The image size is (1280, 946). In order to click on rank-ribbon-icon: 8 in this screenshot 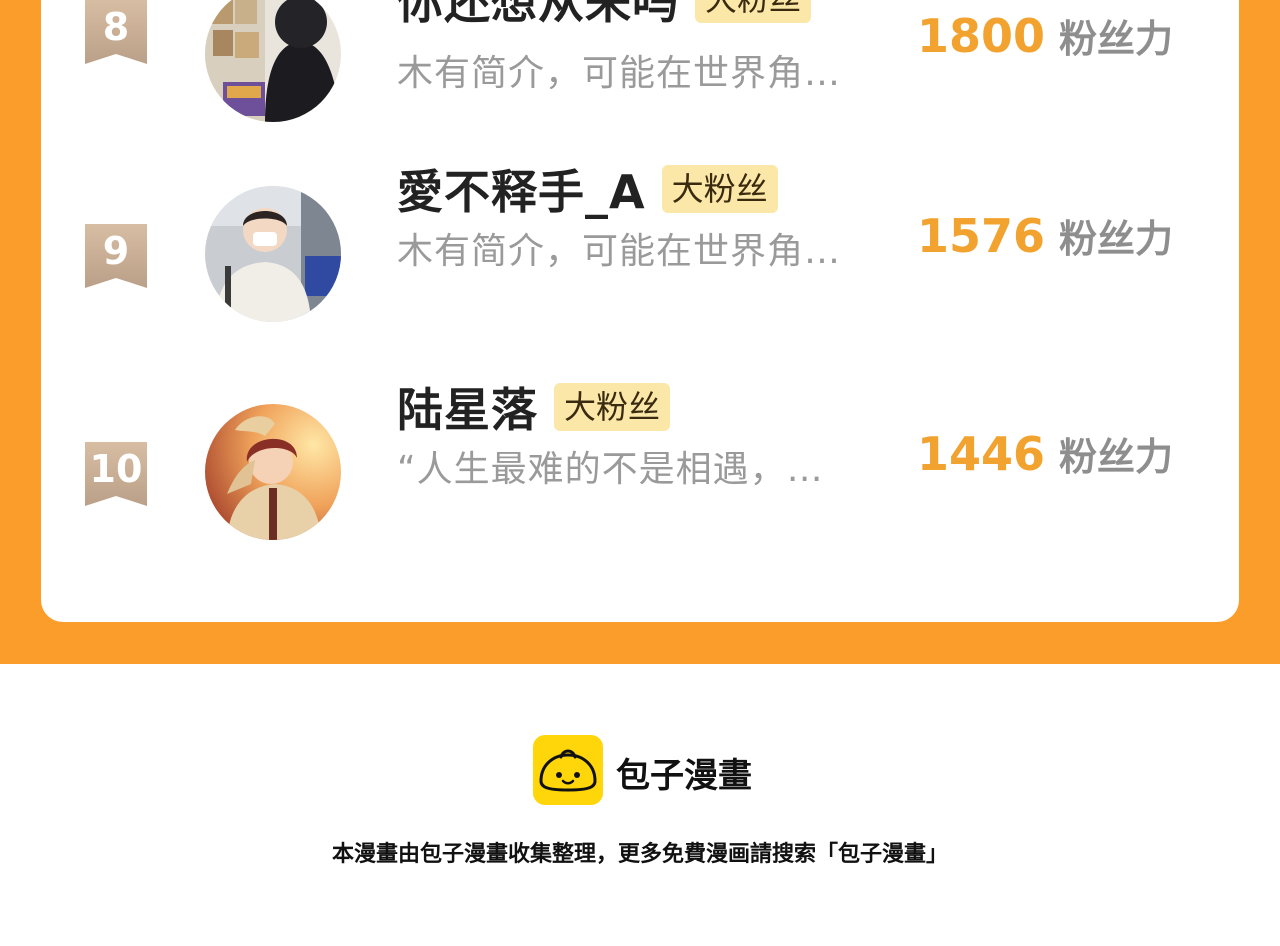, I will do `click(116, 32)`.